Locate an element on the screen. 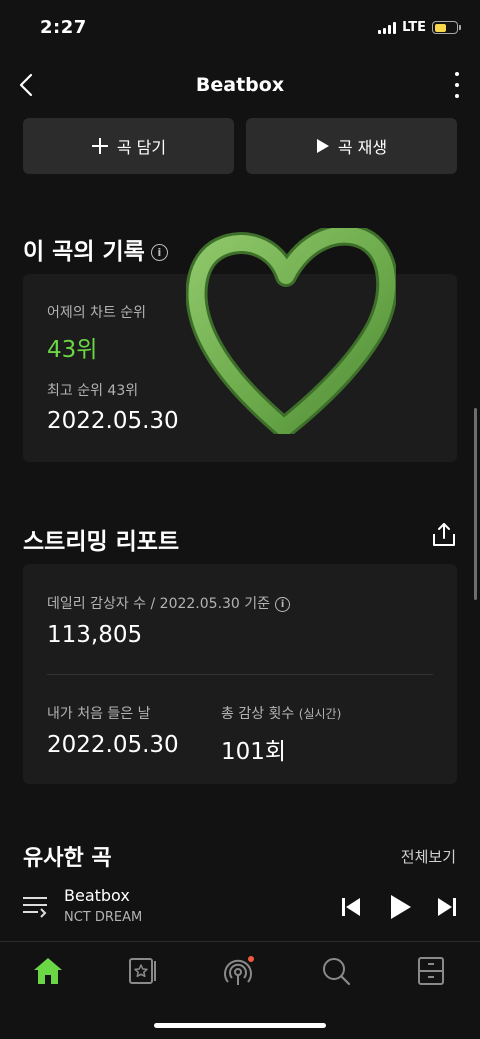 The height and width of the screenshot is (1039, 480). tab-podcast is located at coordinates (239, 971).